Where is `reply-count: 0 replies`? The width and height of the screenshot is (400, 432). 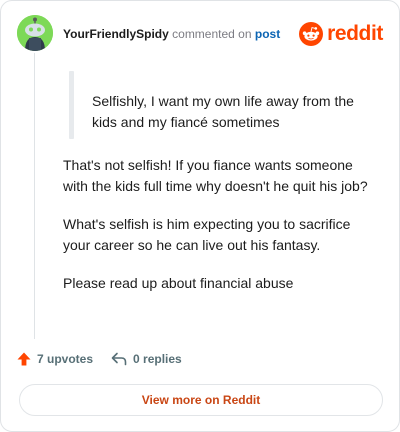 reply-count: 0 replies is located at coordinates (157, 359).